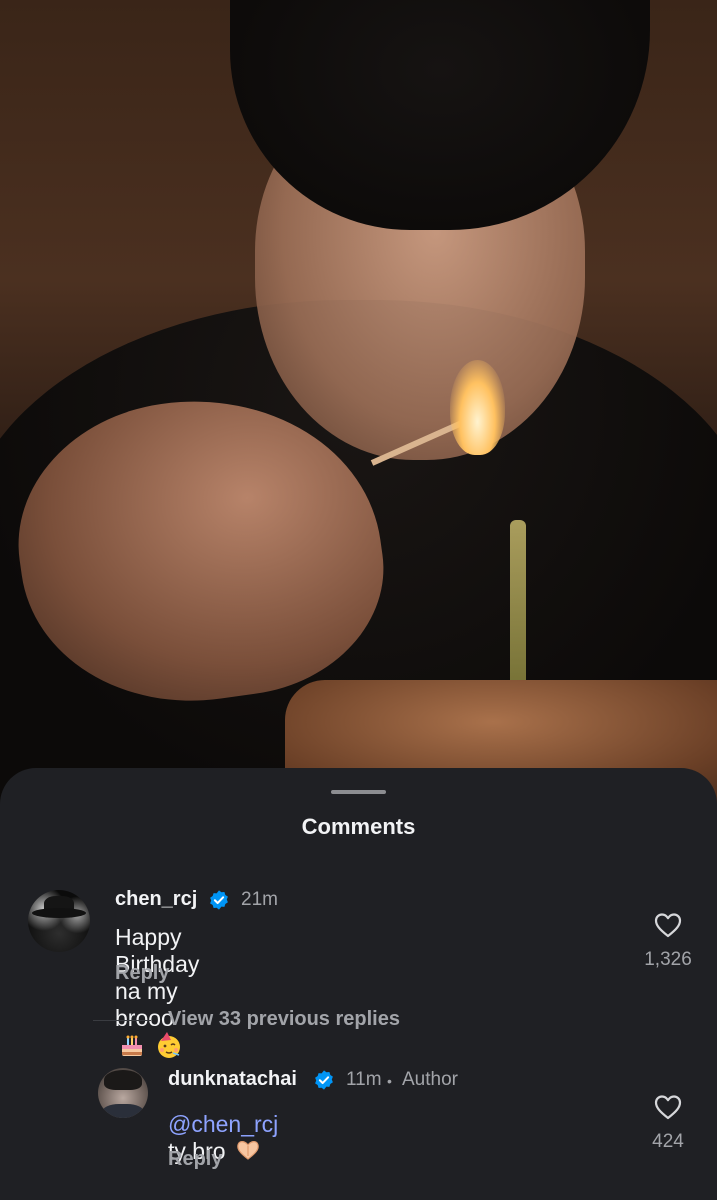  Describe the element at coordinates (132, 1049) in the screenshot. I see `birthday-cake-emoji-icon` at that location.